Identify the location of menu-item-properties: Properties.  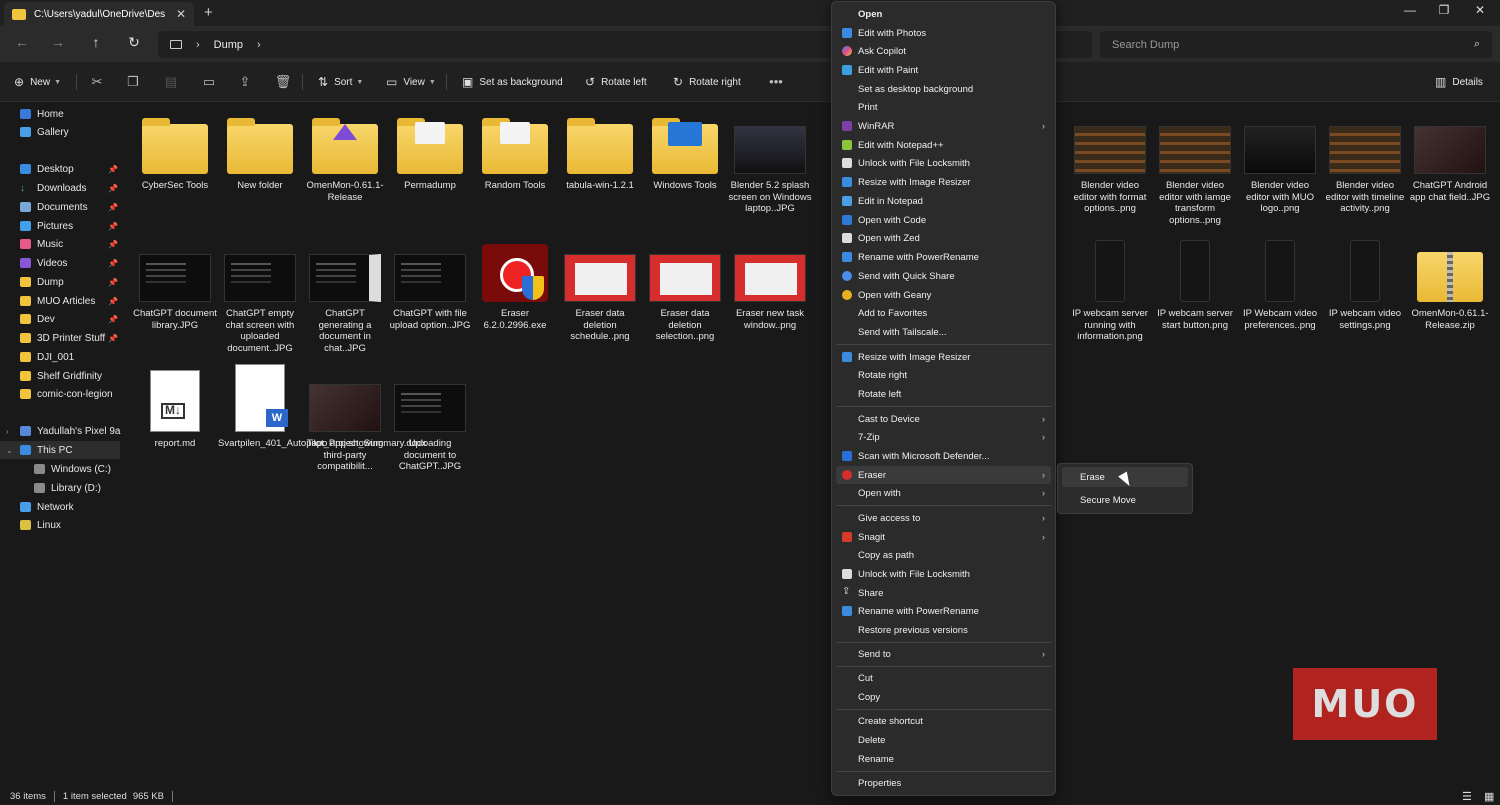
(943, 783).